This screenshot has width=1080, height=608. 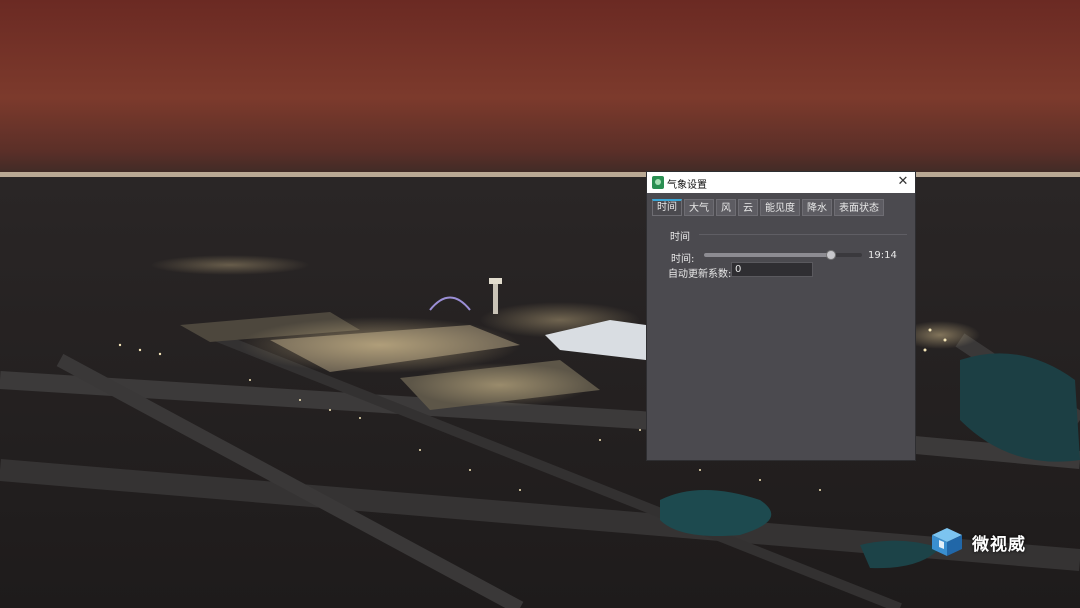 I want to click on auto-update-coefficient-label: 自动更新系数:, so click(x=700, y=274).